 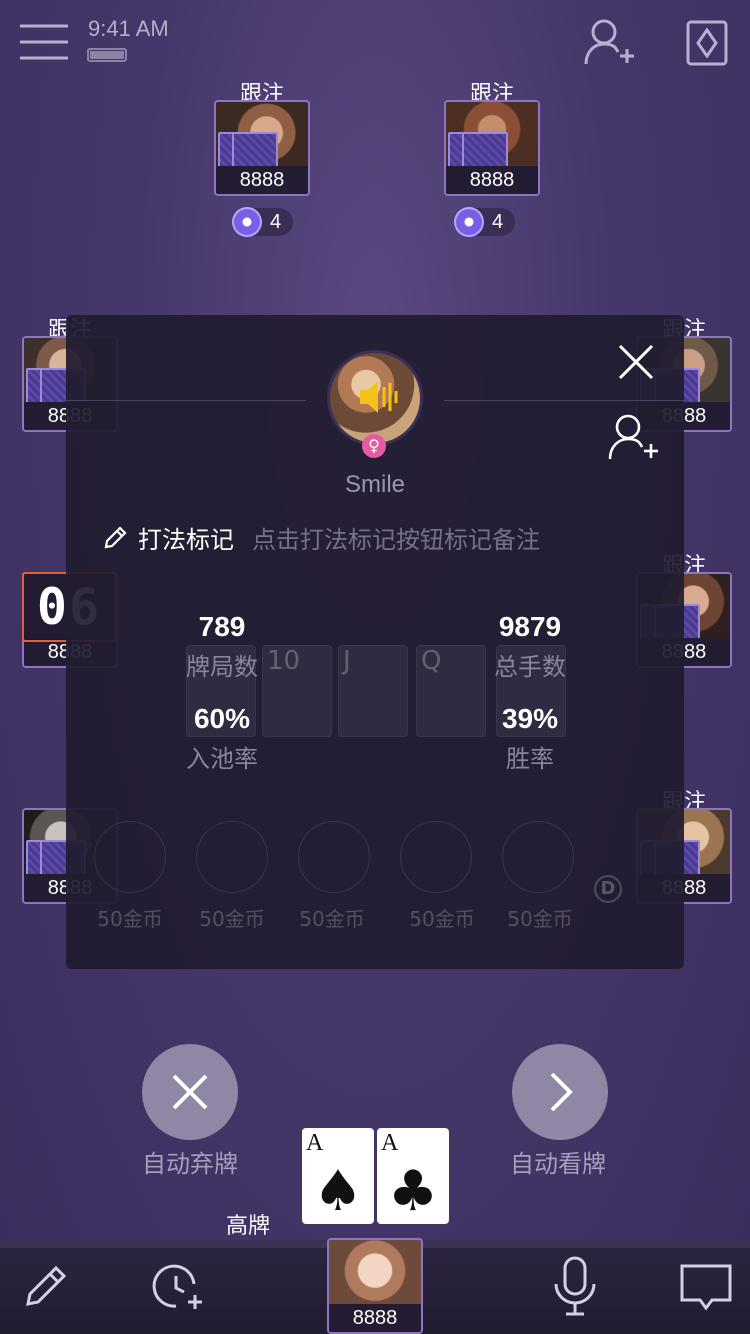 What do you see at coordinates (190, 1164) in the screenshot?
I see `auto-fold-label: 自动弃牌` at bounding box center [190, 1164].